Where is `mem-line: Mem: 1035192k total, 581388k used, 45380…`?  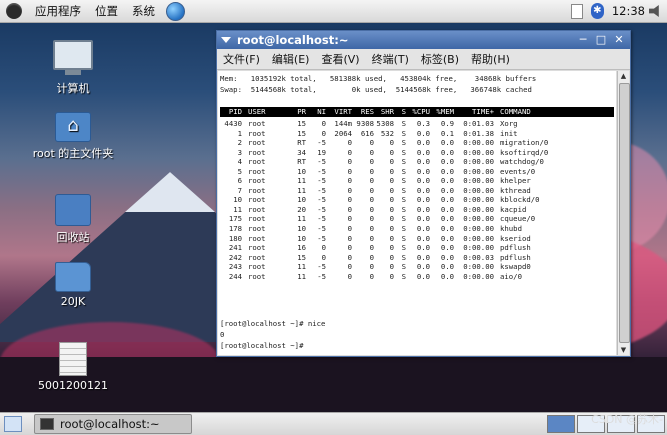 mem-line: Mem: 1035192k total, 581388k used, 45380… is located at coordinates (378, 78).